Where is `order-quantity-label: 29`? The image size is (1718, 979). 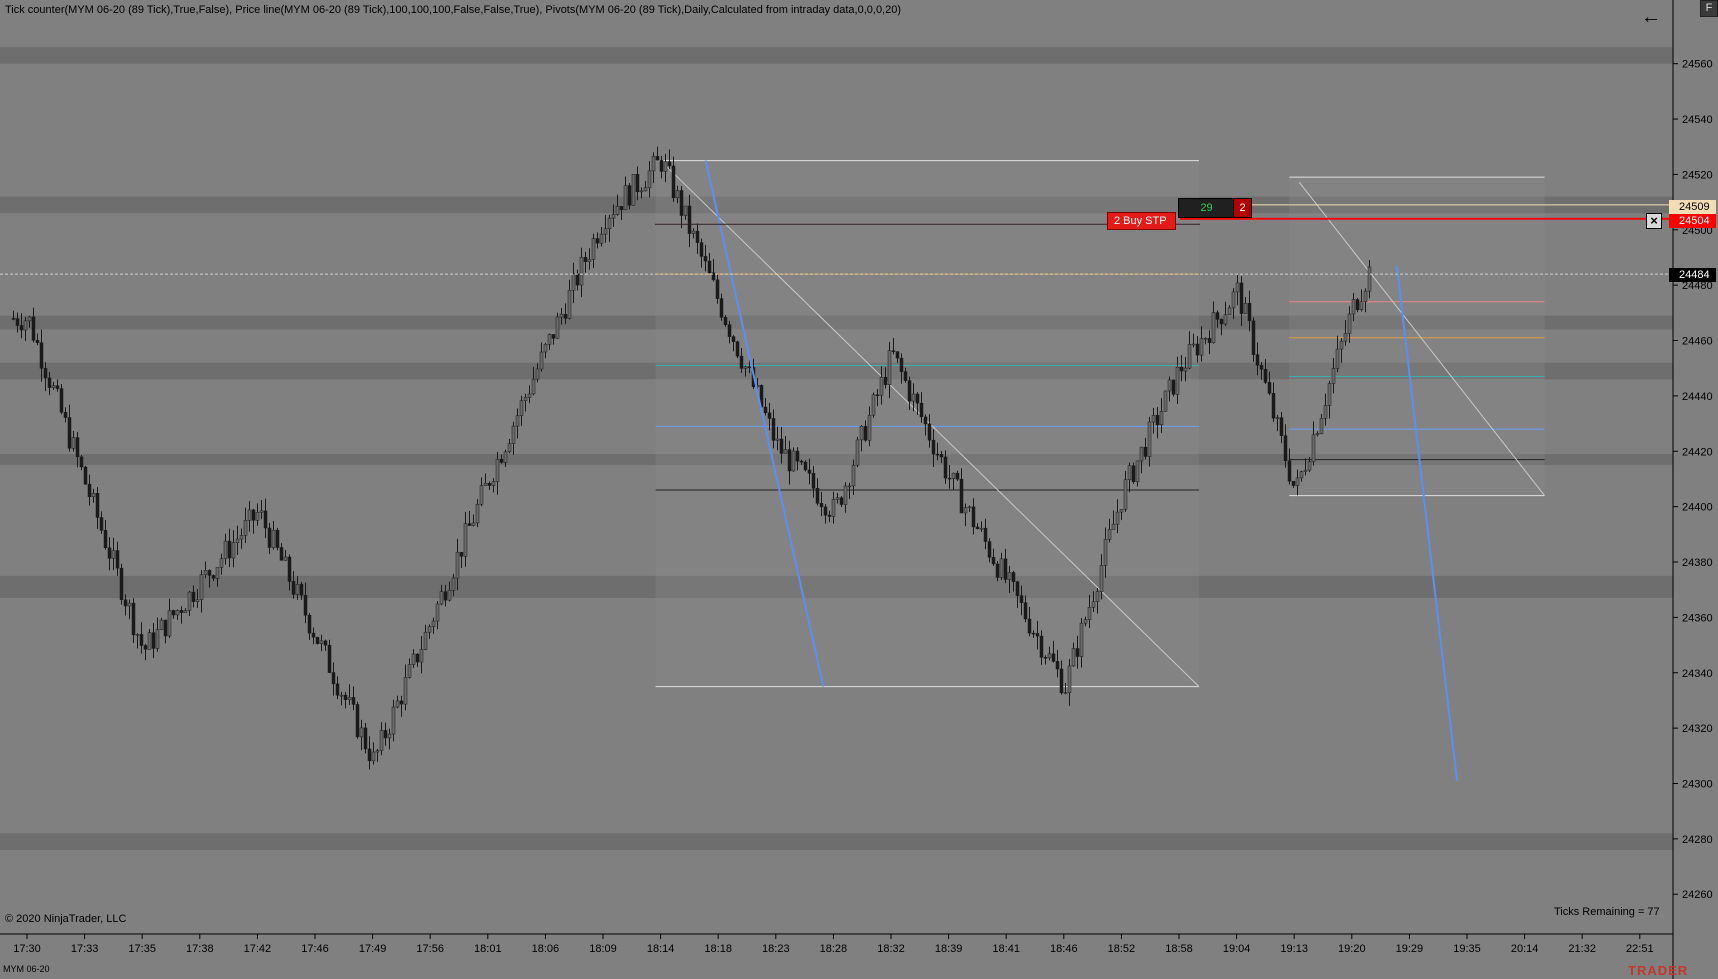
order-quantity-label: 29 is located at coordinates (1206, 208).